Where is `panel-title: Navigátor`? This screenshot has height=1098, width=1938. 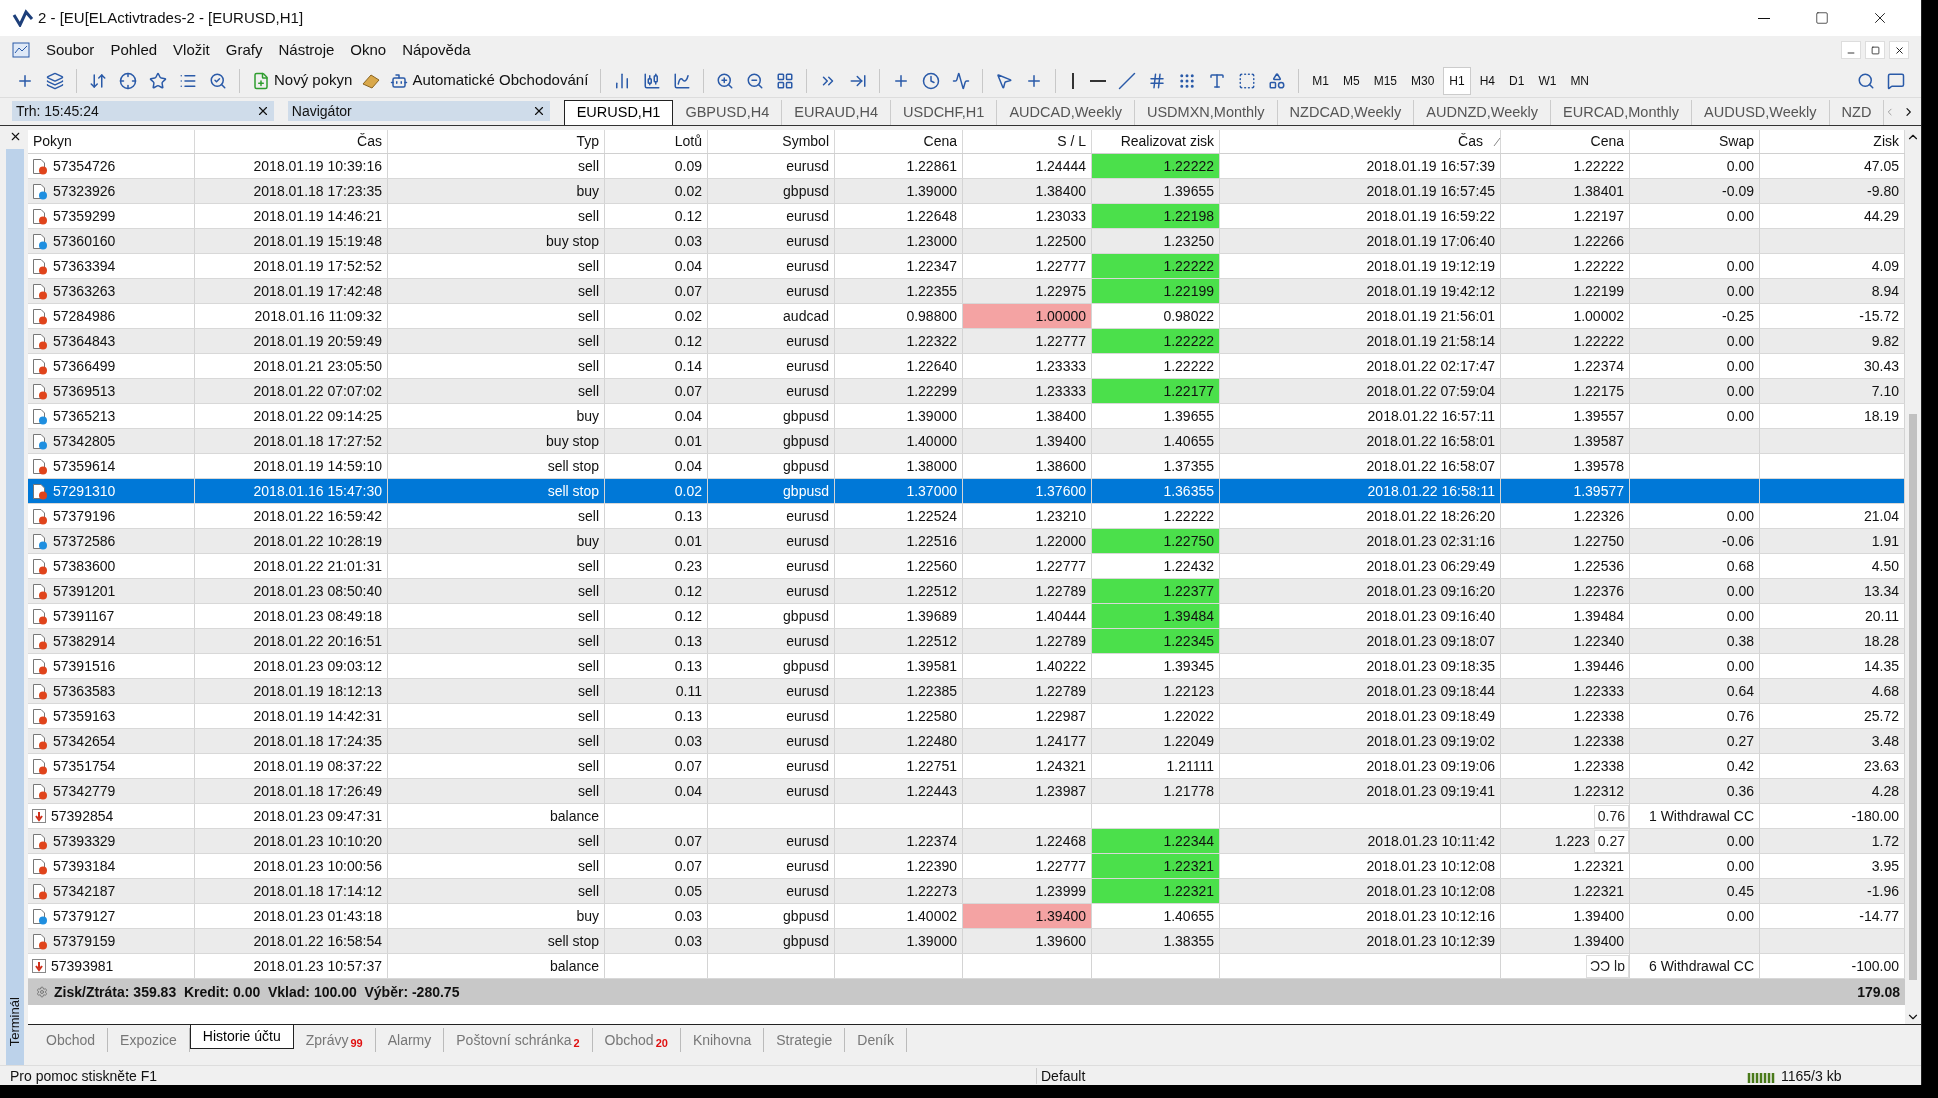
panel-title: Navigátor is located at coordinates (322, 111).